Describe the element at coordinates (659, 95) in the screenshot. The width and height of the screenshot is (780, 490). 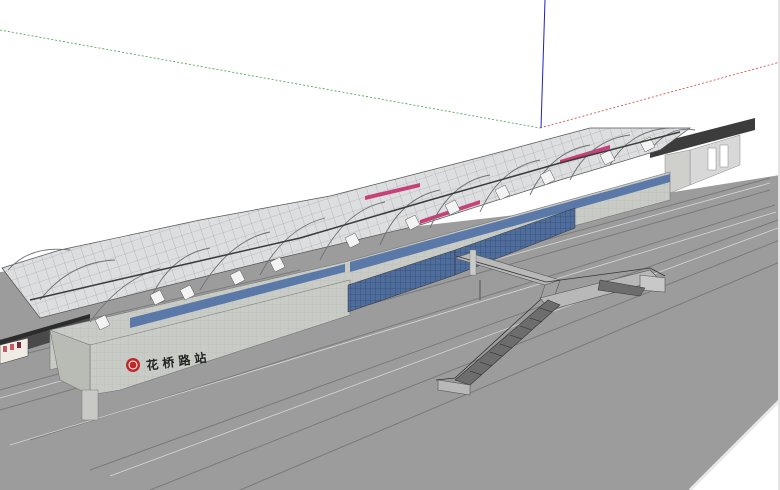
I see `red-axis` at that location.